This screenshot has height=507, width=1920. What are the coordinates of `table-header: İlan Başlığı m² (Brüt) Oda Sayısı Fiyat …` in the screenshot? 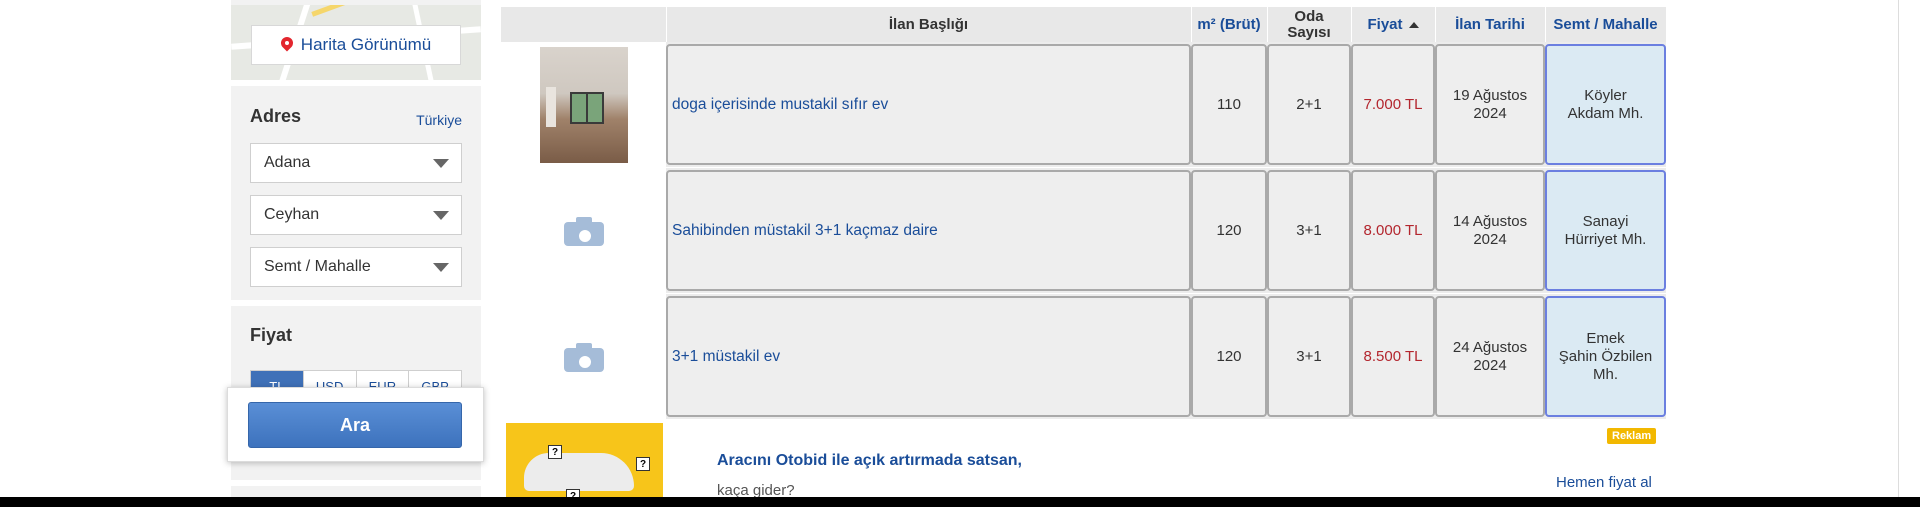 It's located at (1083, 24).